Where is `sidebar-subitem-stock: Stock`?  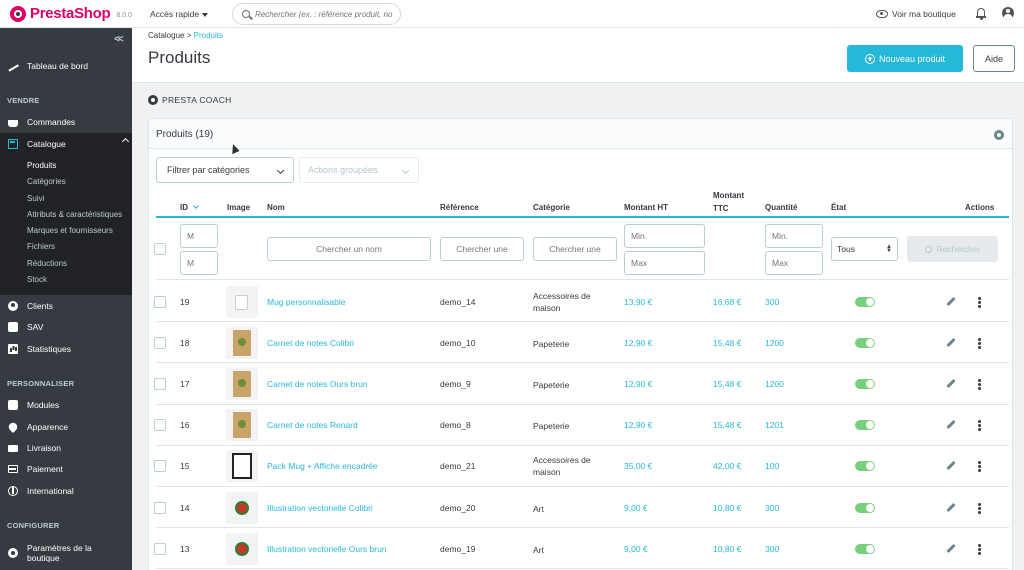
sidebar-subitem-stock: Stock is located at coordinates (37, 279).